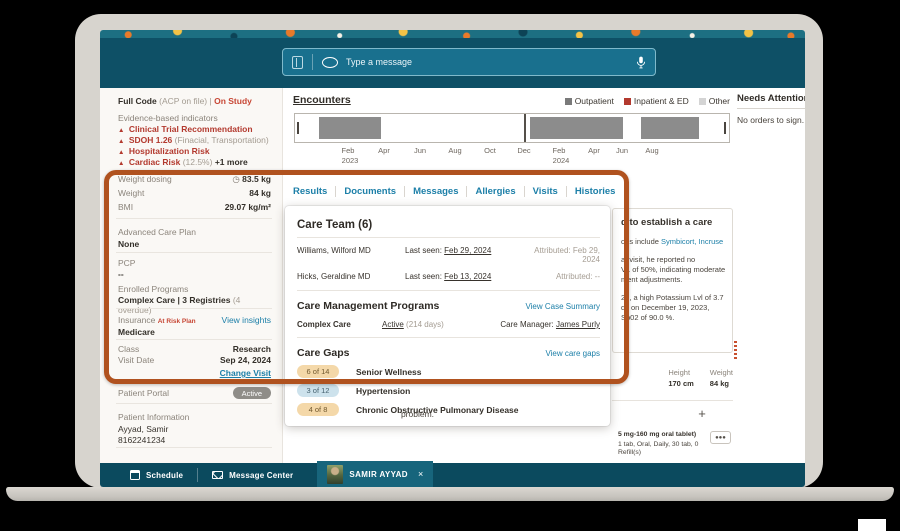 The height and width of the screenshot is (531, 900). I want to click on view-case-summary-link: View Case Summary, so click(562, 306).